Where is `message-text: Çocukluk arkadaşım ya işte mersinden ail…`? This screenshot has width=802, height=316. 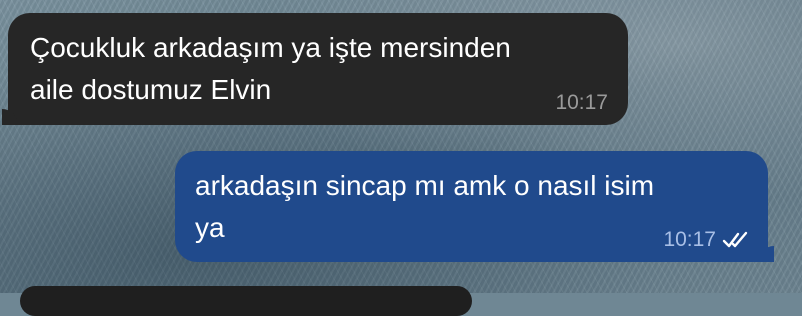
message-text: Çocukluk arkadaşım ya işte mersinden ail… is located at coordinates (270, 68).